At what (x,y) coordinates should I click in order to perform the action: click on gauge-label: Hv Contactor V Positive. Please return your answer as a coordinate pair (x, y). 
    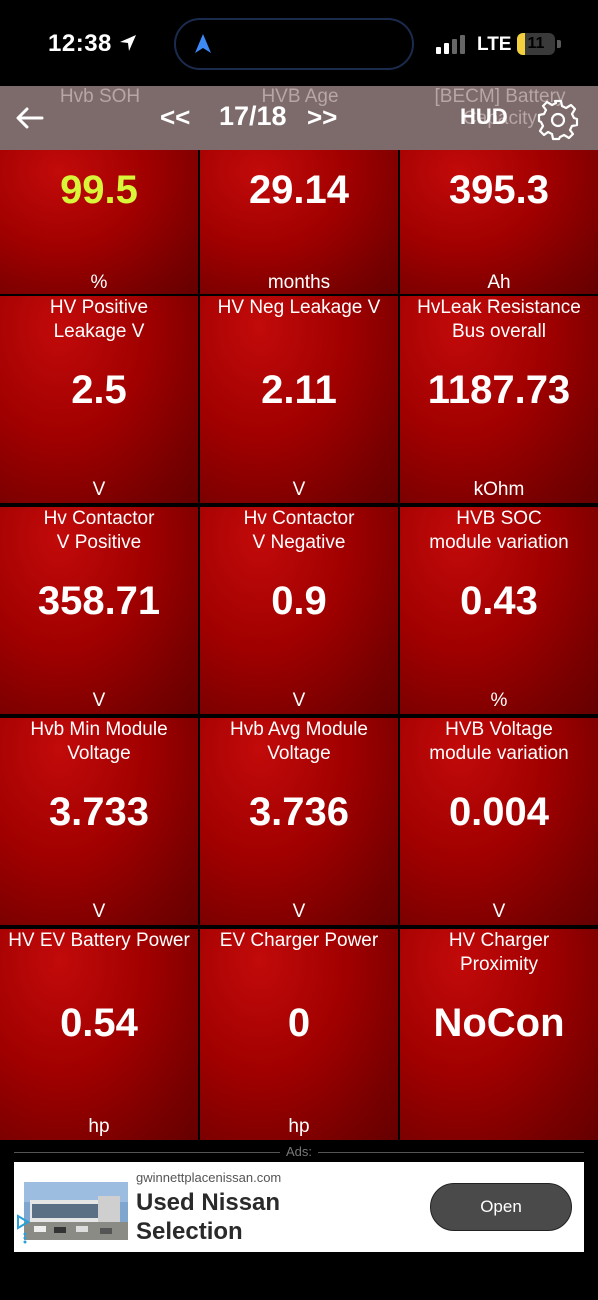
    Looking at the image, I should click on (99, 530).